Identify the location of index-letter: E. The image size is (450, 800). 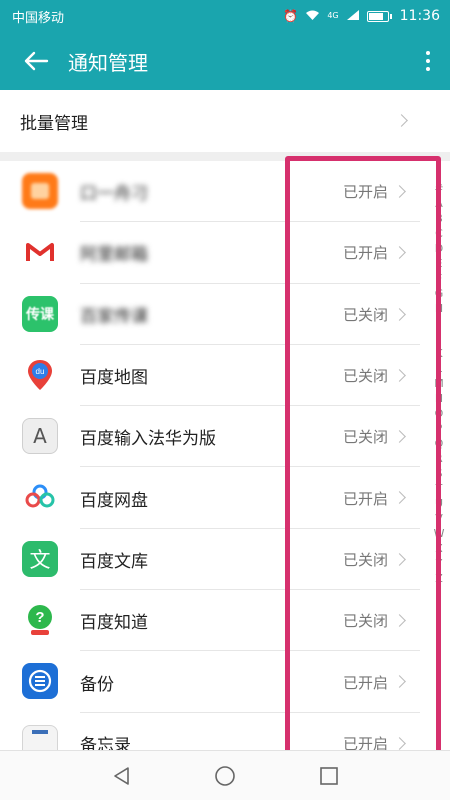
(439, 263).